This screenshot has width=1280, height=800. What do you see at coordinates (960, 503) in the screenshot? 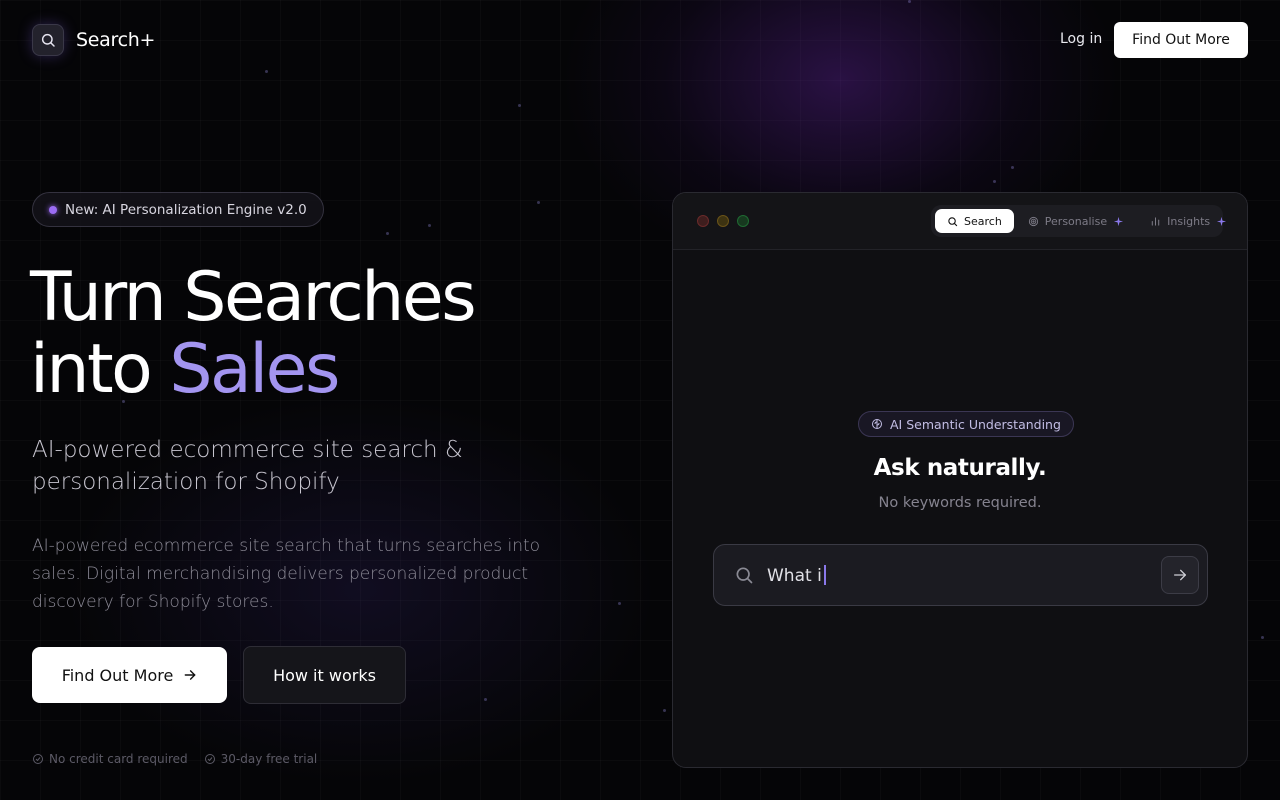
I see `demo-subheading: No keywords required.` at bounding box center [960, 503].